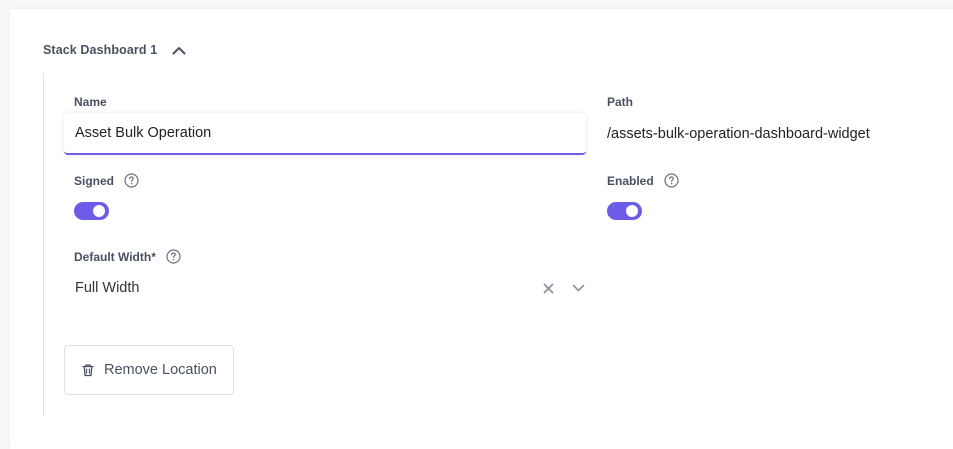 This screenshot has height=449, width=953. What do you see at coordinates (630, 180) in the screenshot?
I see `enabled-label-text: Enabled` at bounding box center [630, 180].